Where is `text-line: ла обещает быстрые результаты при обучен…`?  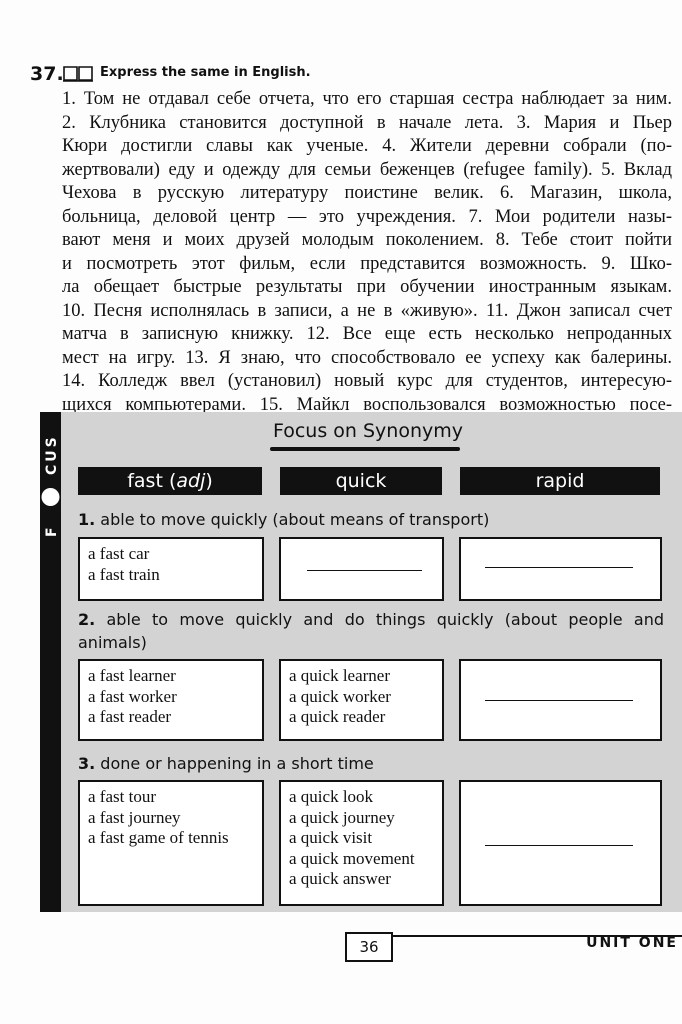 text-line: ла обещает быстрые результаты при обучен… is located at coordinates (367, 287).